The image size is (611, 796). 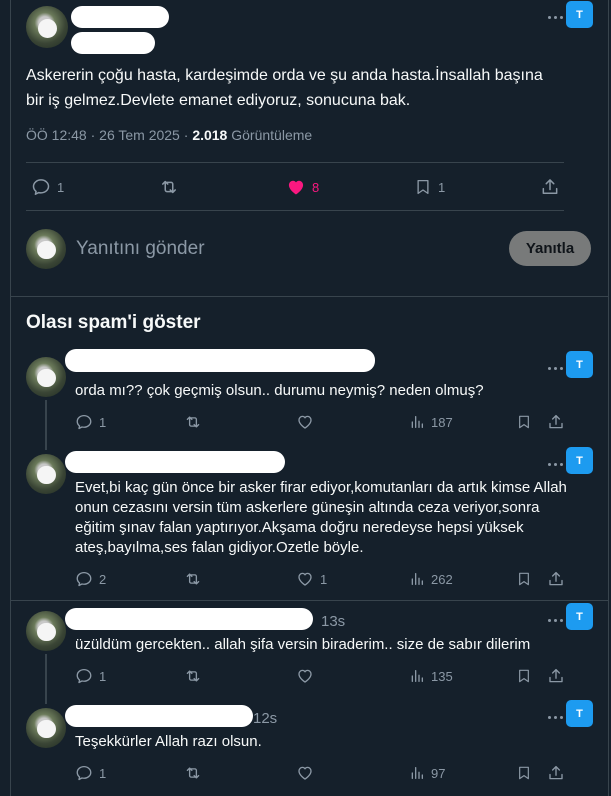 What do you see at coordinates (265, 718) in the screenshot?
I see `reply-time: 12s` at bounding box center [265, 718].